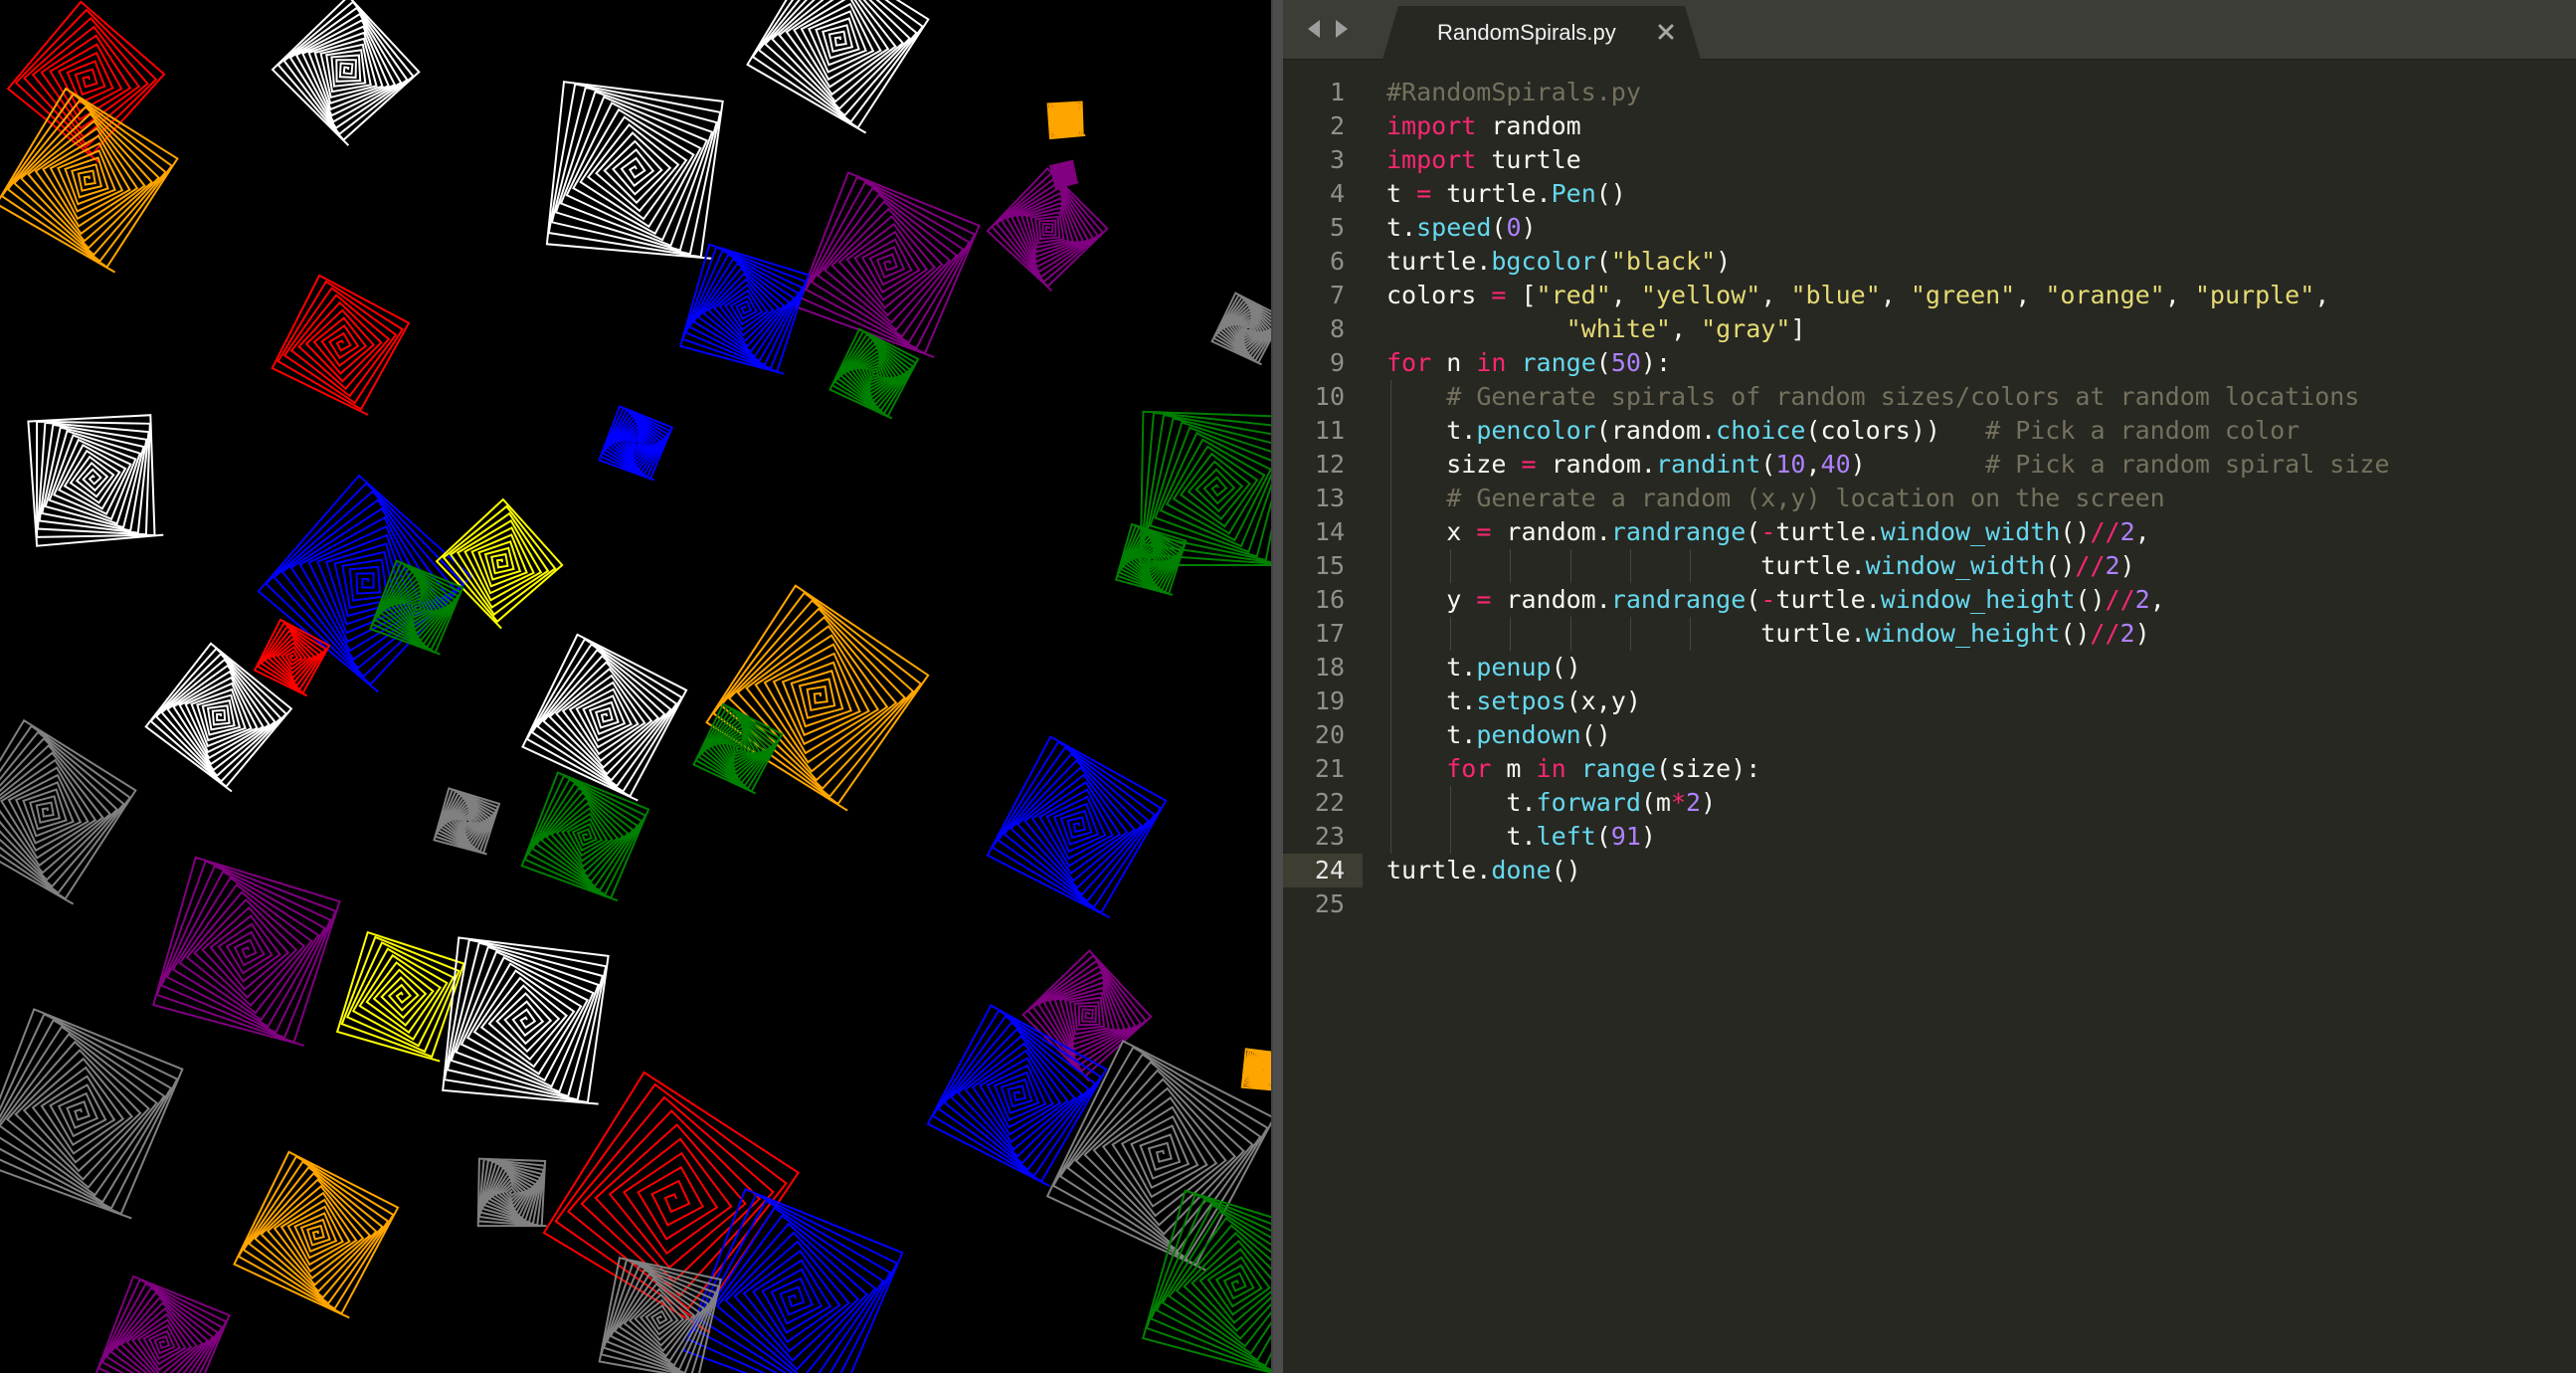 Image resolution: width=2576 pixels, height=1373 pixels. Describe the element at coordinates (1929, 262) in the screenshot. I see `code-line: 6 turtle.bgcolor("black")` at that location.